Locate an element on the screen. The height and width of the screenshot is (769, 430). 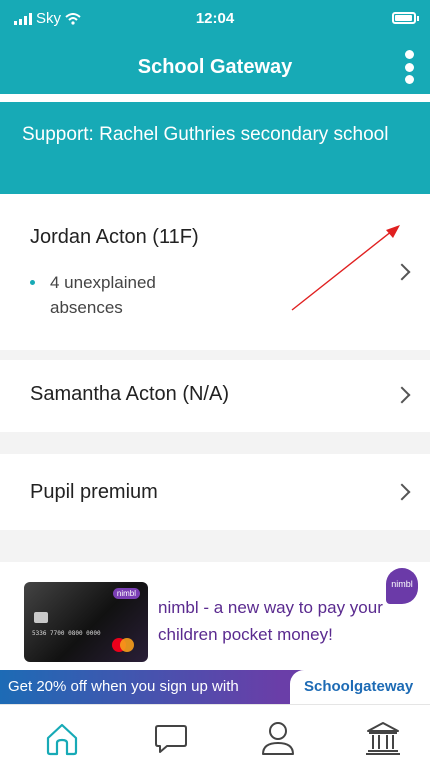
pupil-alert: 4 unexplained absences is located at coordinates (120, 295).